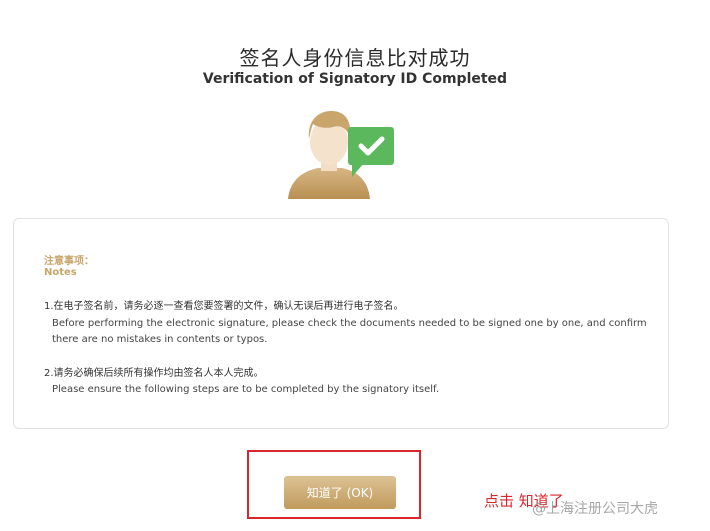 Image resolution: width=710 pixels, height=531 pixels. I want to click on user-verified-icon, so click(341, 155).